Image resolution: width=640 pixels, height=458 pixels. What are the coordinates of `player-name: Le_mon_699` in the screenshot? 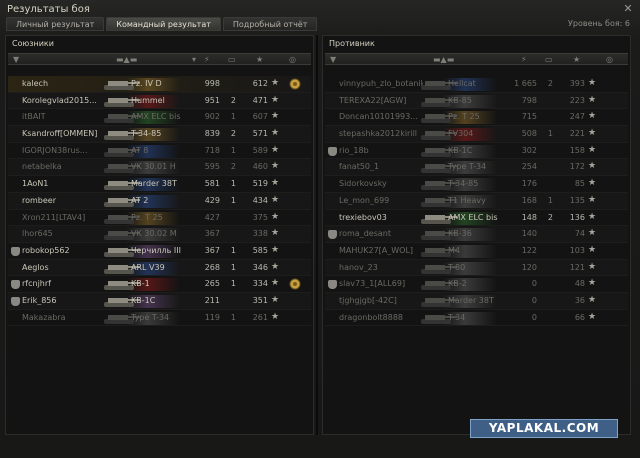 It's located at (364, 200).